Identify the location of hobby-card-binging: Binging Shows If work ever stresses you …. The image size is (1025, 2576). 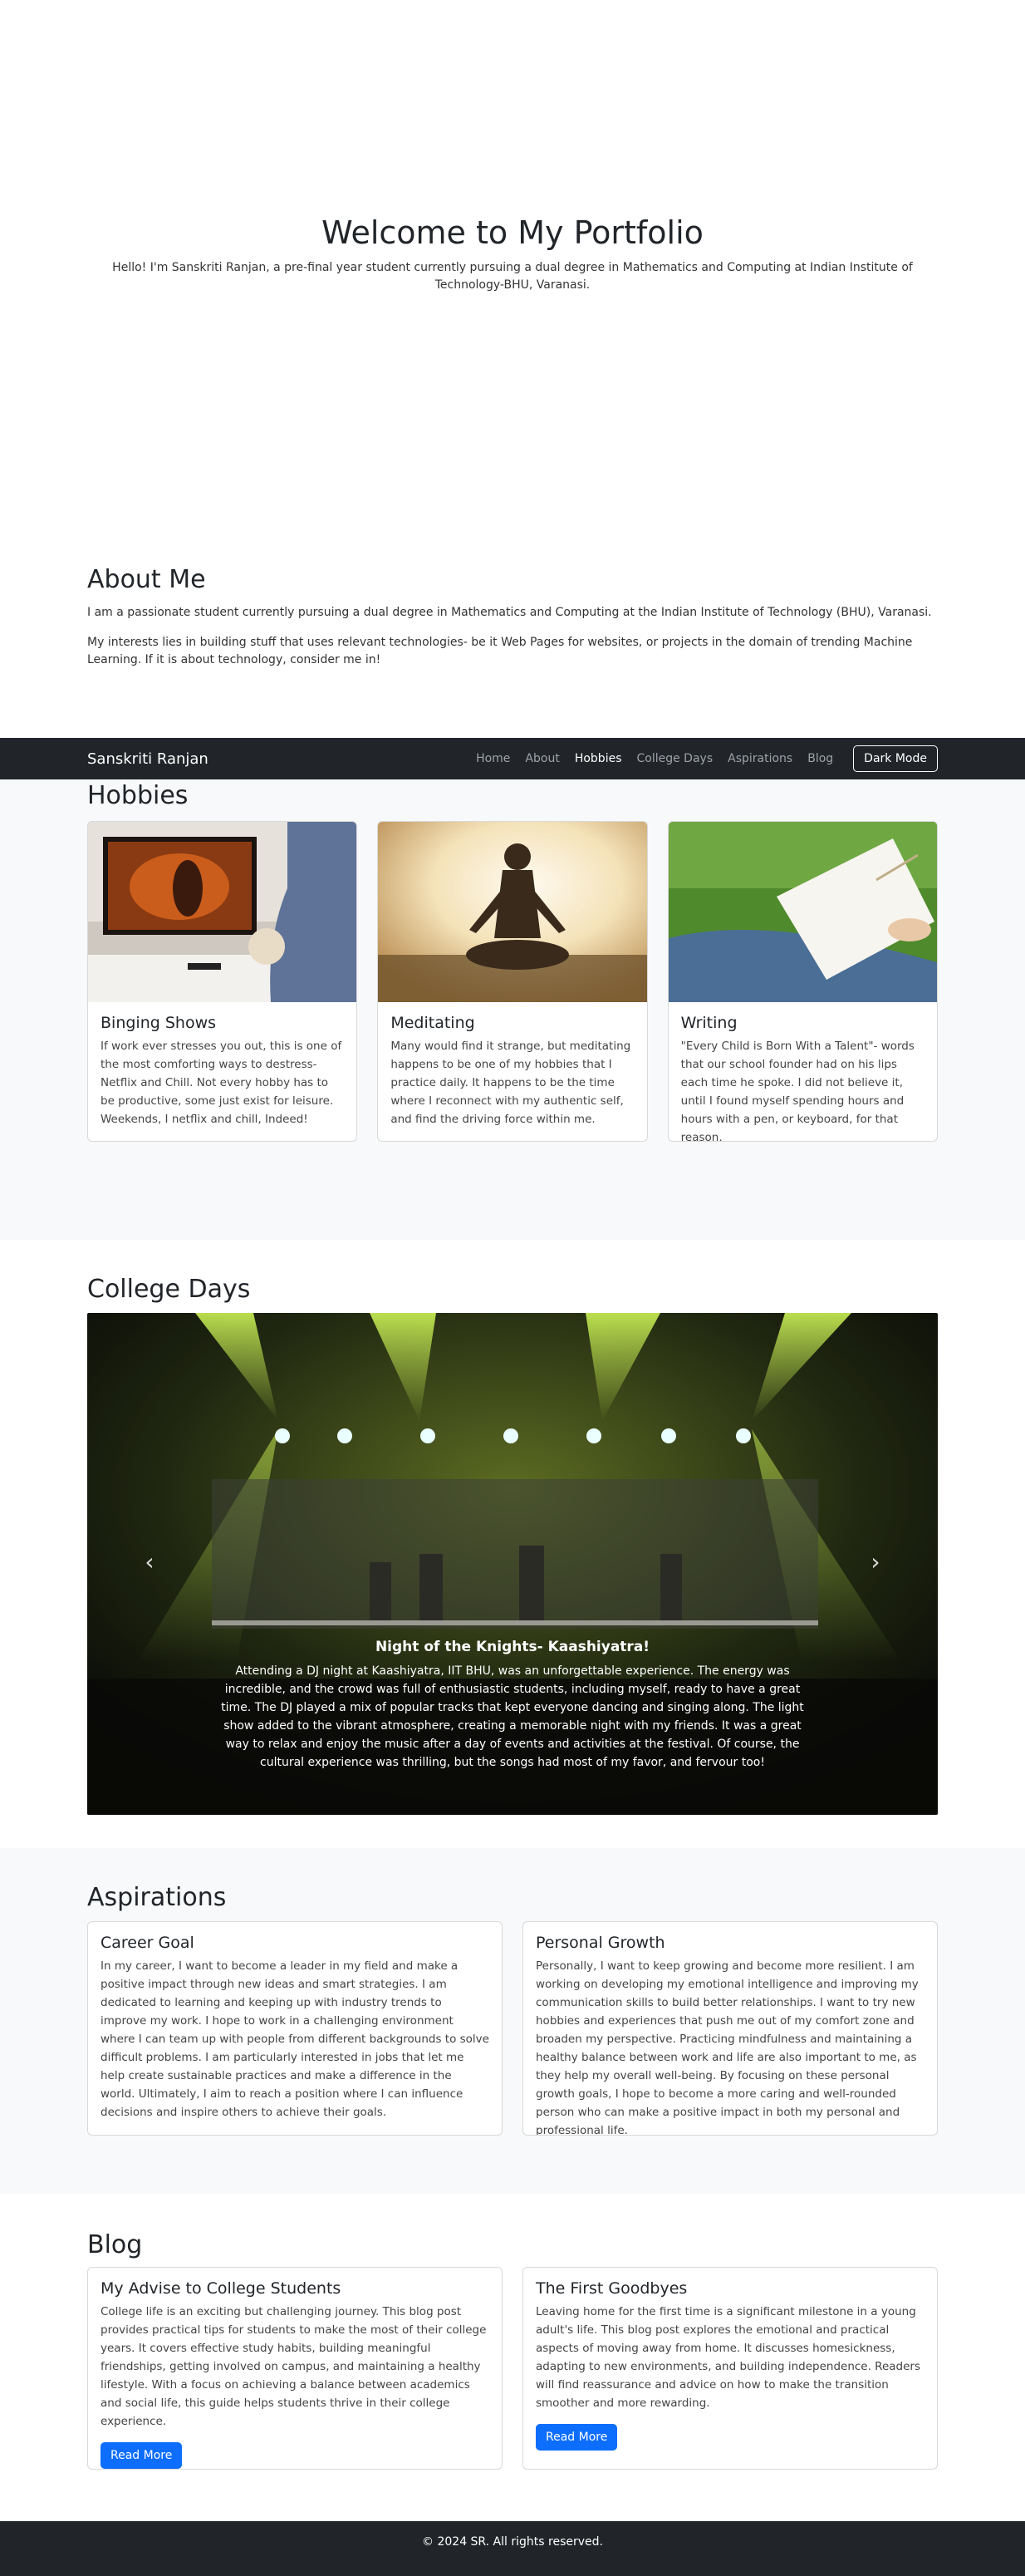
(222, 982).